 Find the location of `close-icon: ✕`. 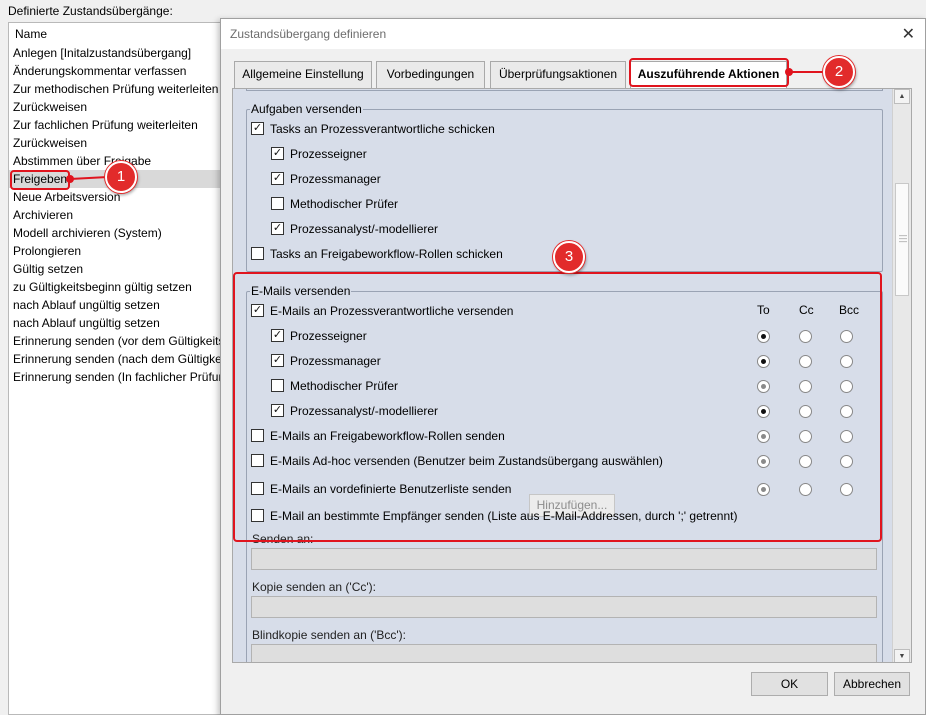

close-icon: ✕ is located at coordinates (908, 34).